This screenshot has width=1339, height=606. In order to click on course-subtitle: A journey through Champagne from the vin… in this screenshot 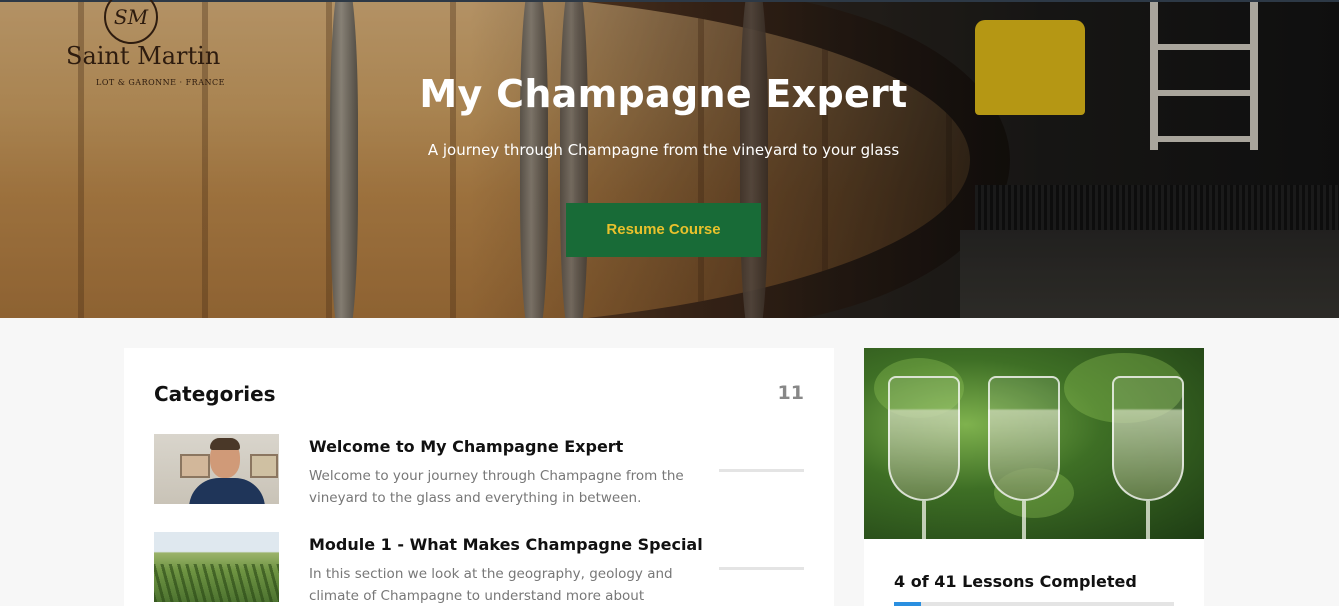, I will do `click(663, 150)`.